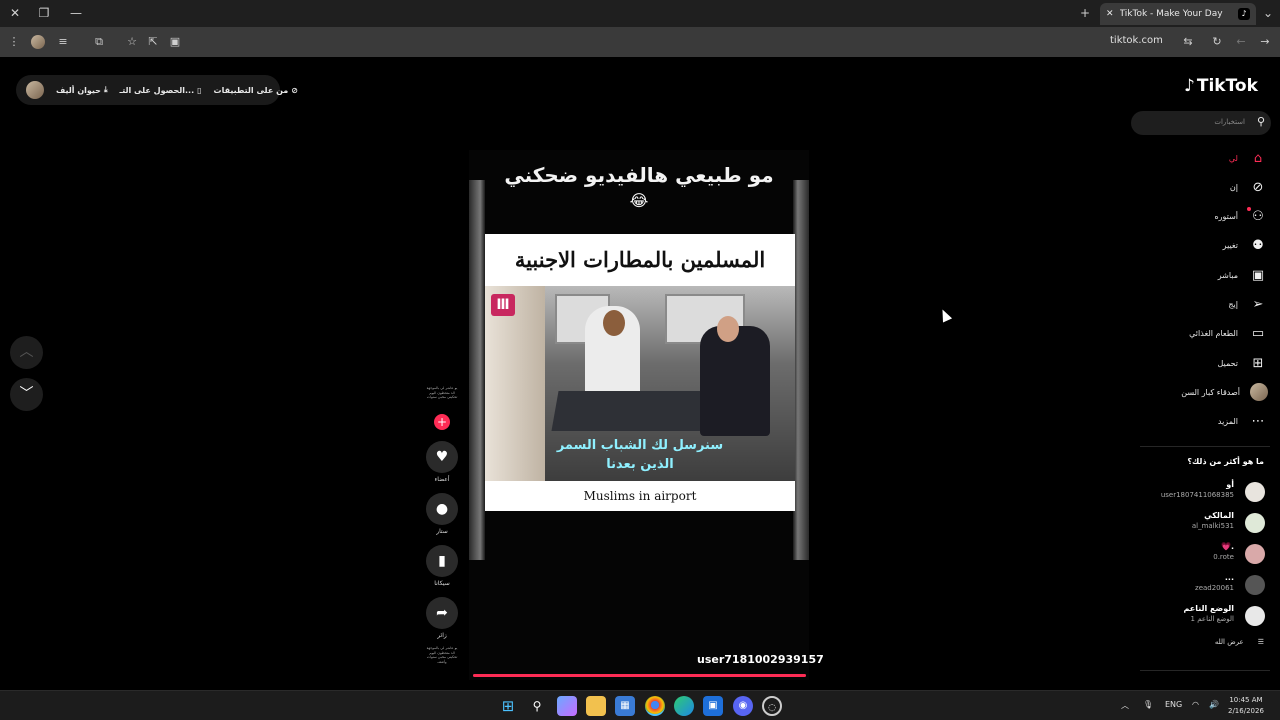 This screenshot has width=1280, height=720. I want to click on tab-close-icon: ✕, so click(1110, 14).